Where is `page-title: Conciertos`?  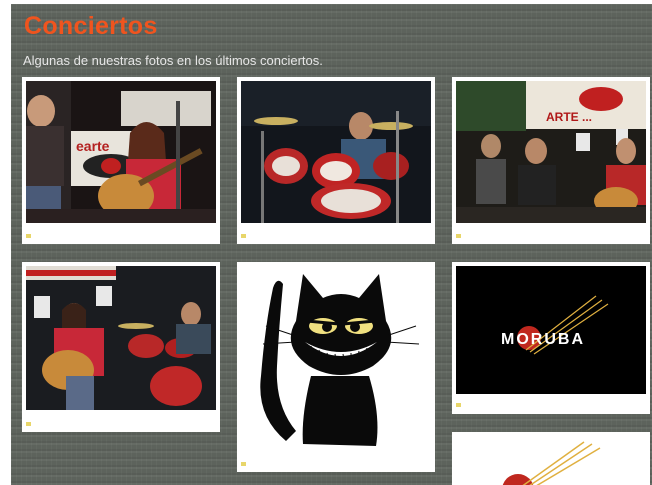
page-title: Conciertos is located at coordinates (91, 26).